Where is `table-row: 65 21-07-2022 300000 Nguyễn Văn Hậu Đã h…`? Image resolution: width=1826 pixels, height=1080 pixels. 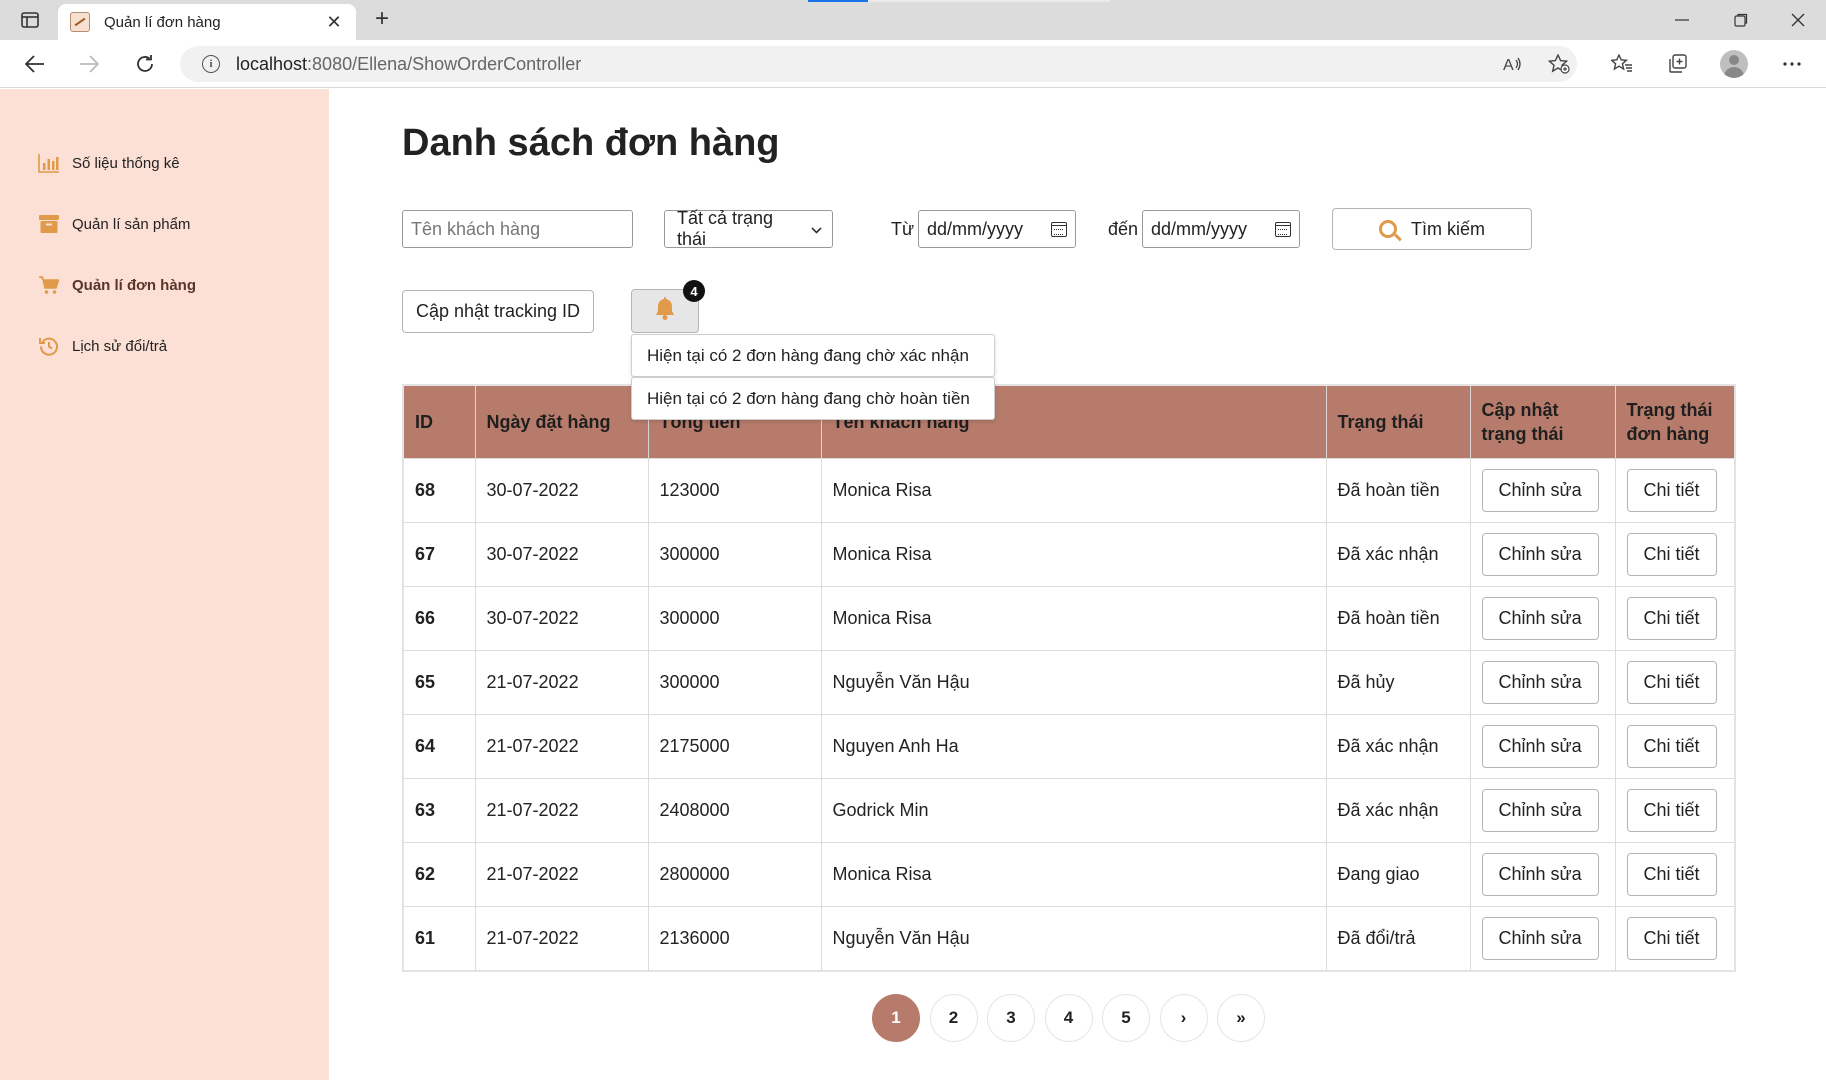
table-row: 65 21-07-2022 300000 Nguyễn Văn Hậu Đã h… is located at coordinates (1069, 681).